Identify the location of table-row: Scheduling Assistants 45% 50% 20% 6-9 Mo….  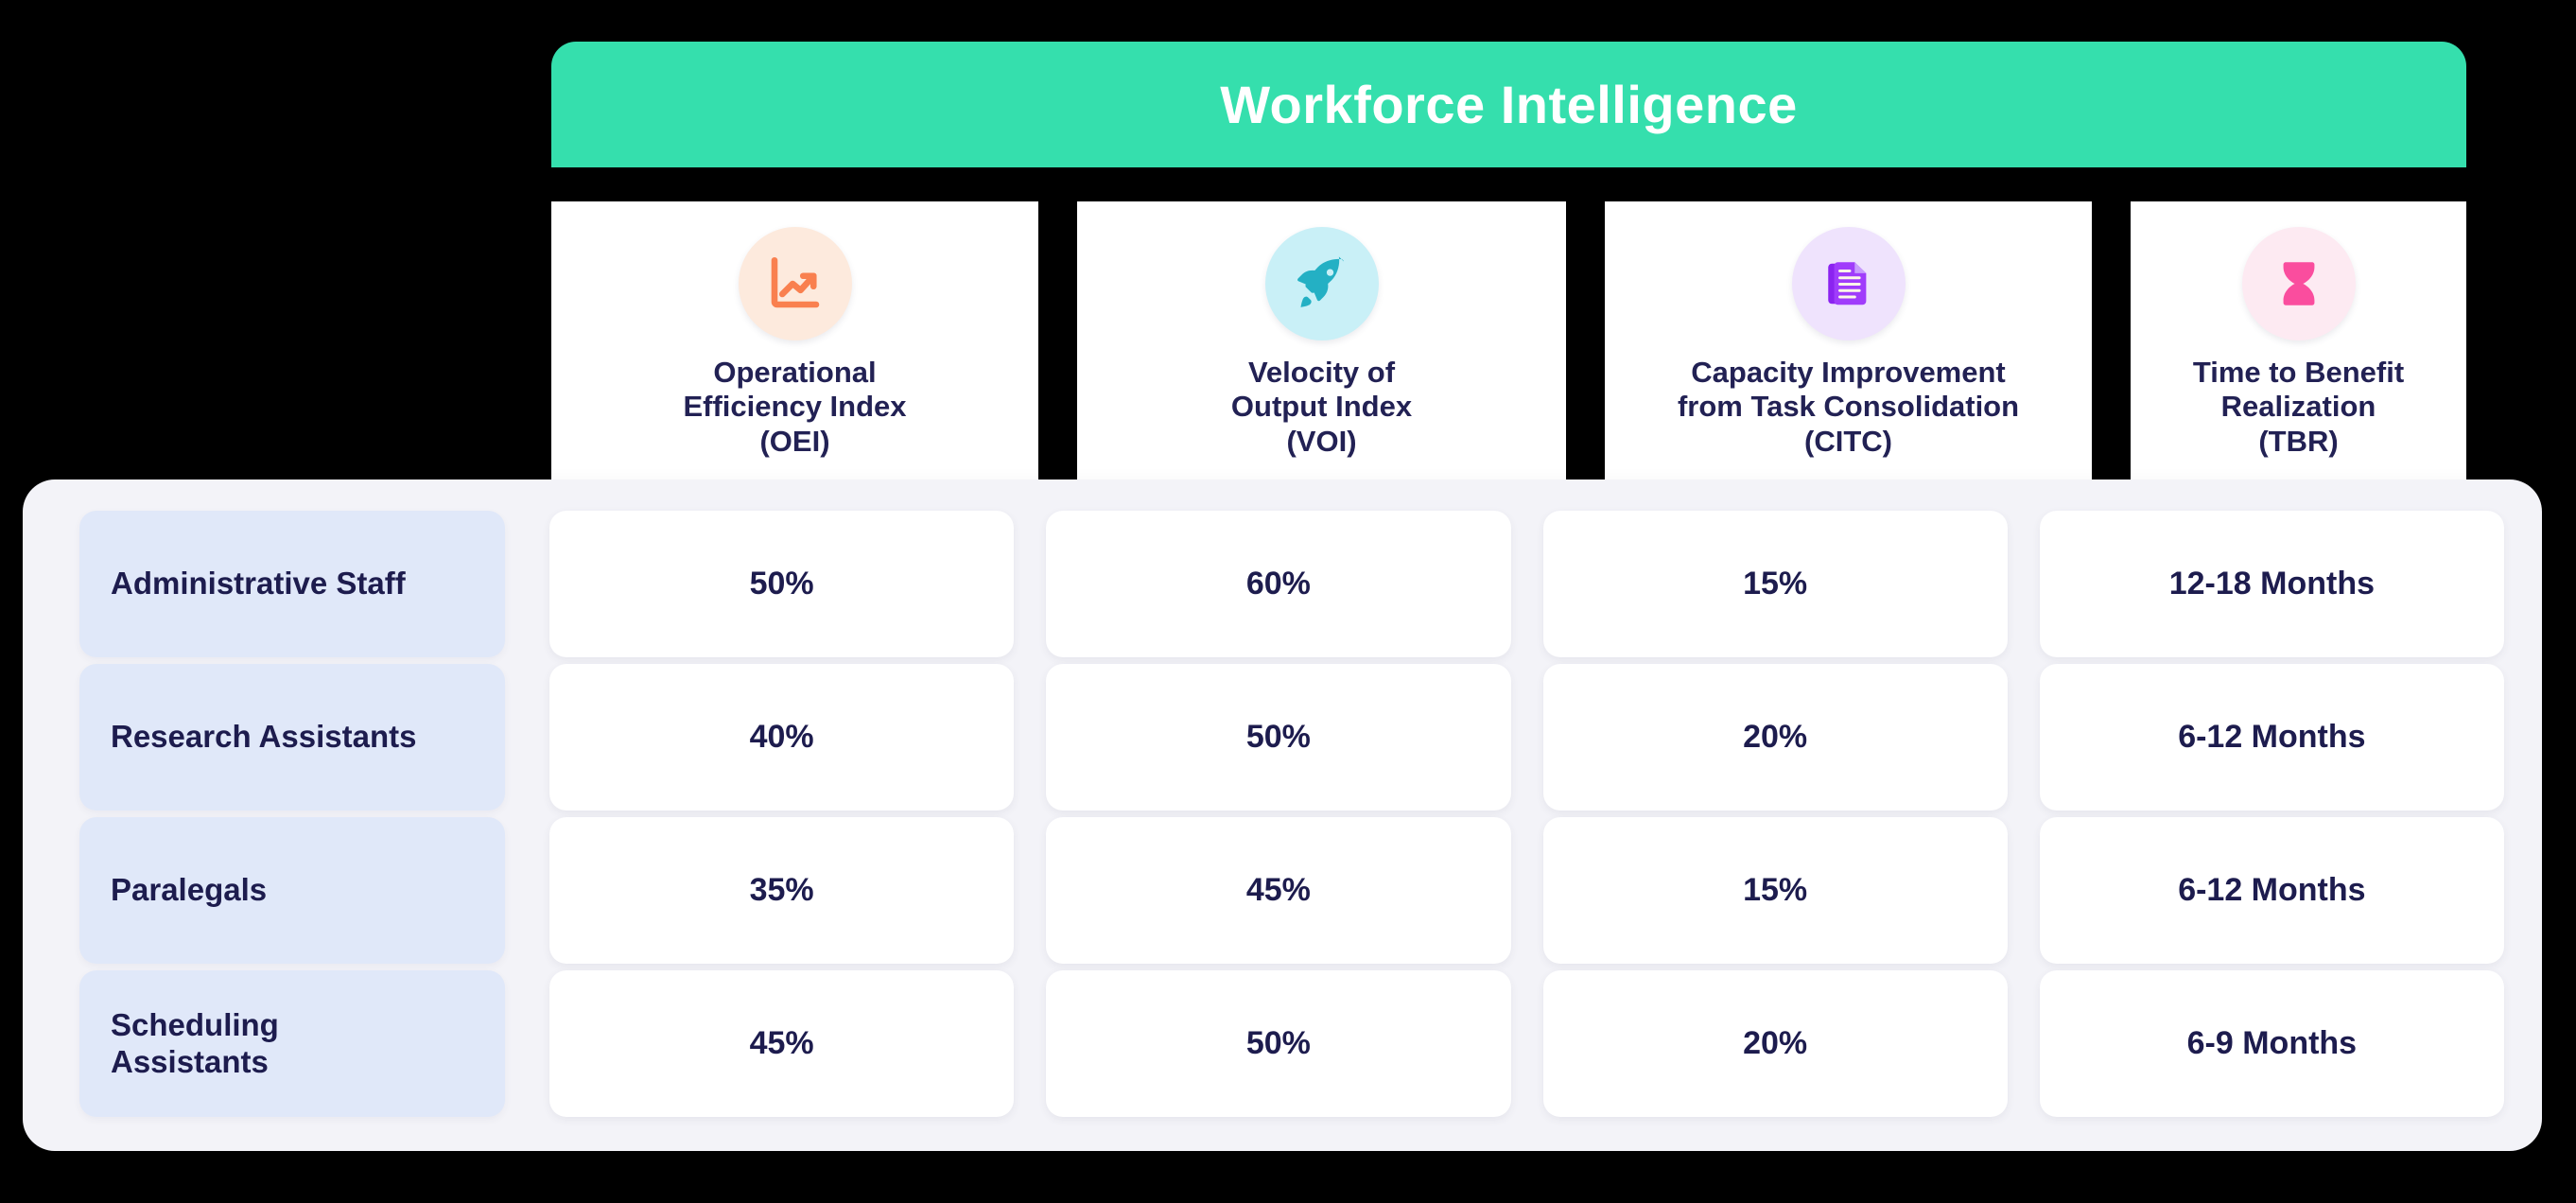
(1291, 1044).